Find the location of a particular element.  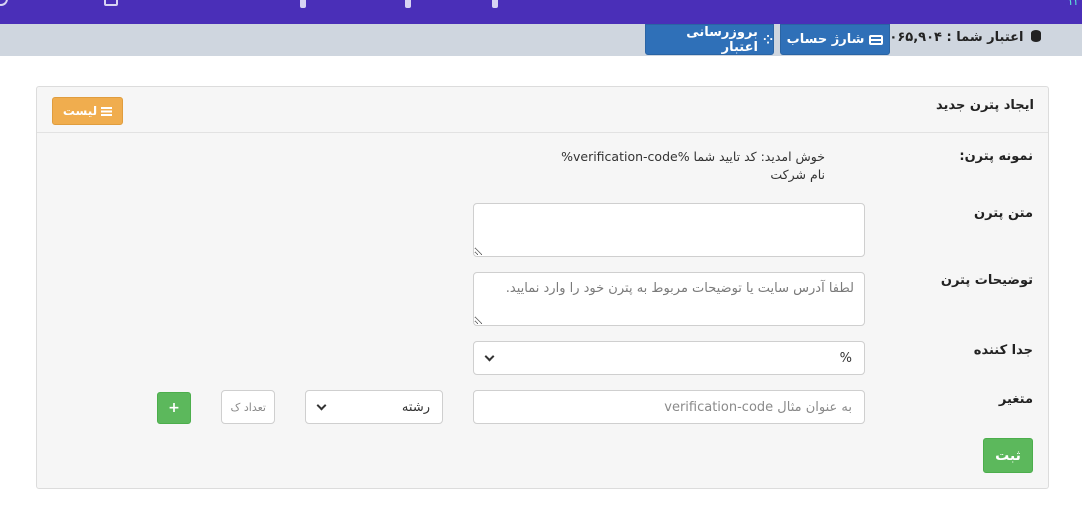

panel-title: ایجاد پترن جدید is located at coordinates (985, 105).